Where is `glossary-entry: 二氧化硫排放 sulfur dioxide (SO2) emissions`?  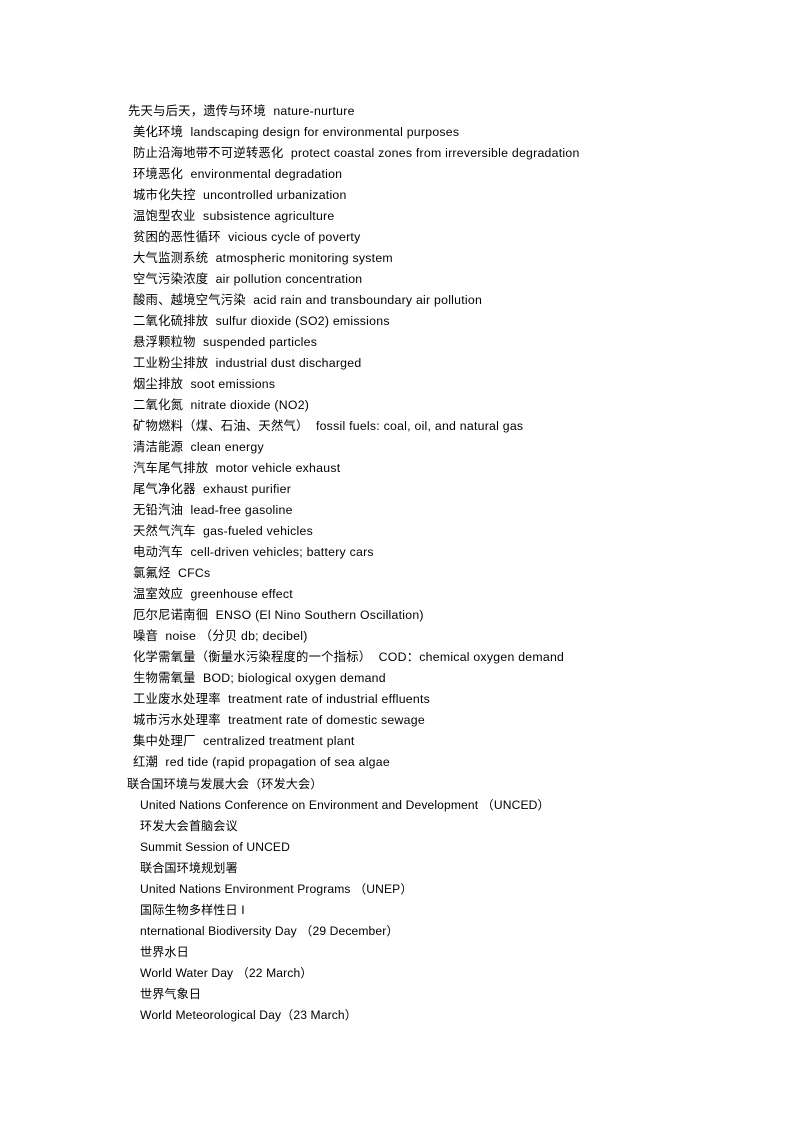 glossary-entry: 二氧化硫排放 sulfur dioxide (SO2) emissions is located at coordinates (440, 321).